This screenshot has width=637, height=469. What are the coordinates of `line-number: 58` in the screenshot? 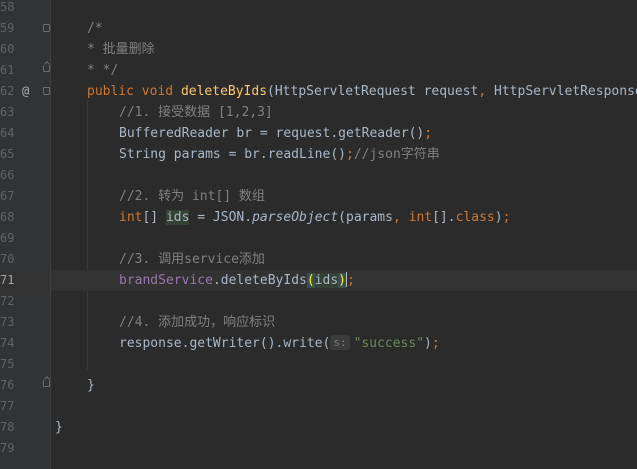 It's located at (7, 7).